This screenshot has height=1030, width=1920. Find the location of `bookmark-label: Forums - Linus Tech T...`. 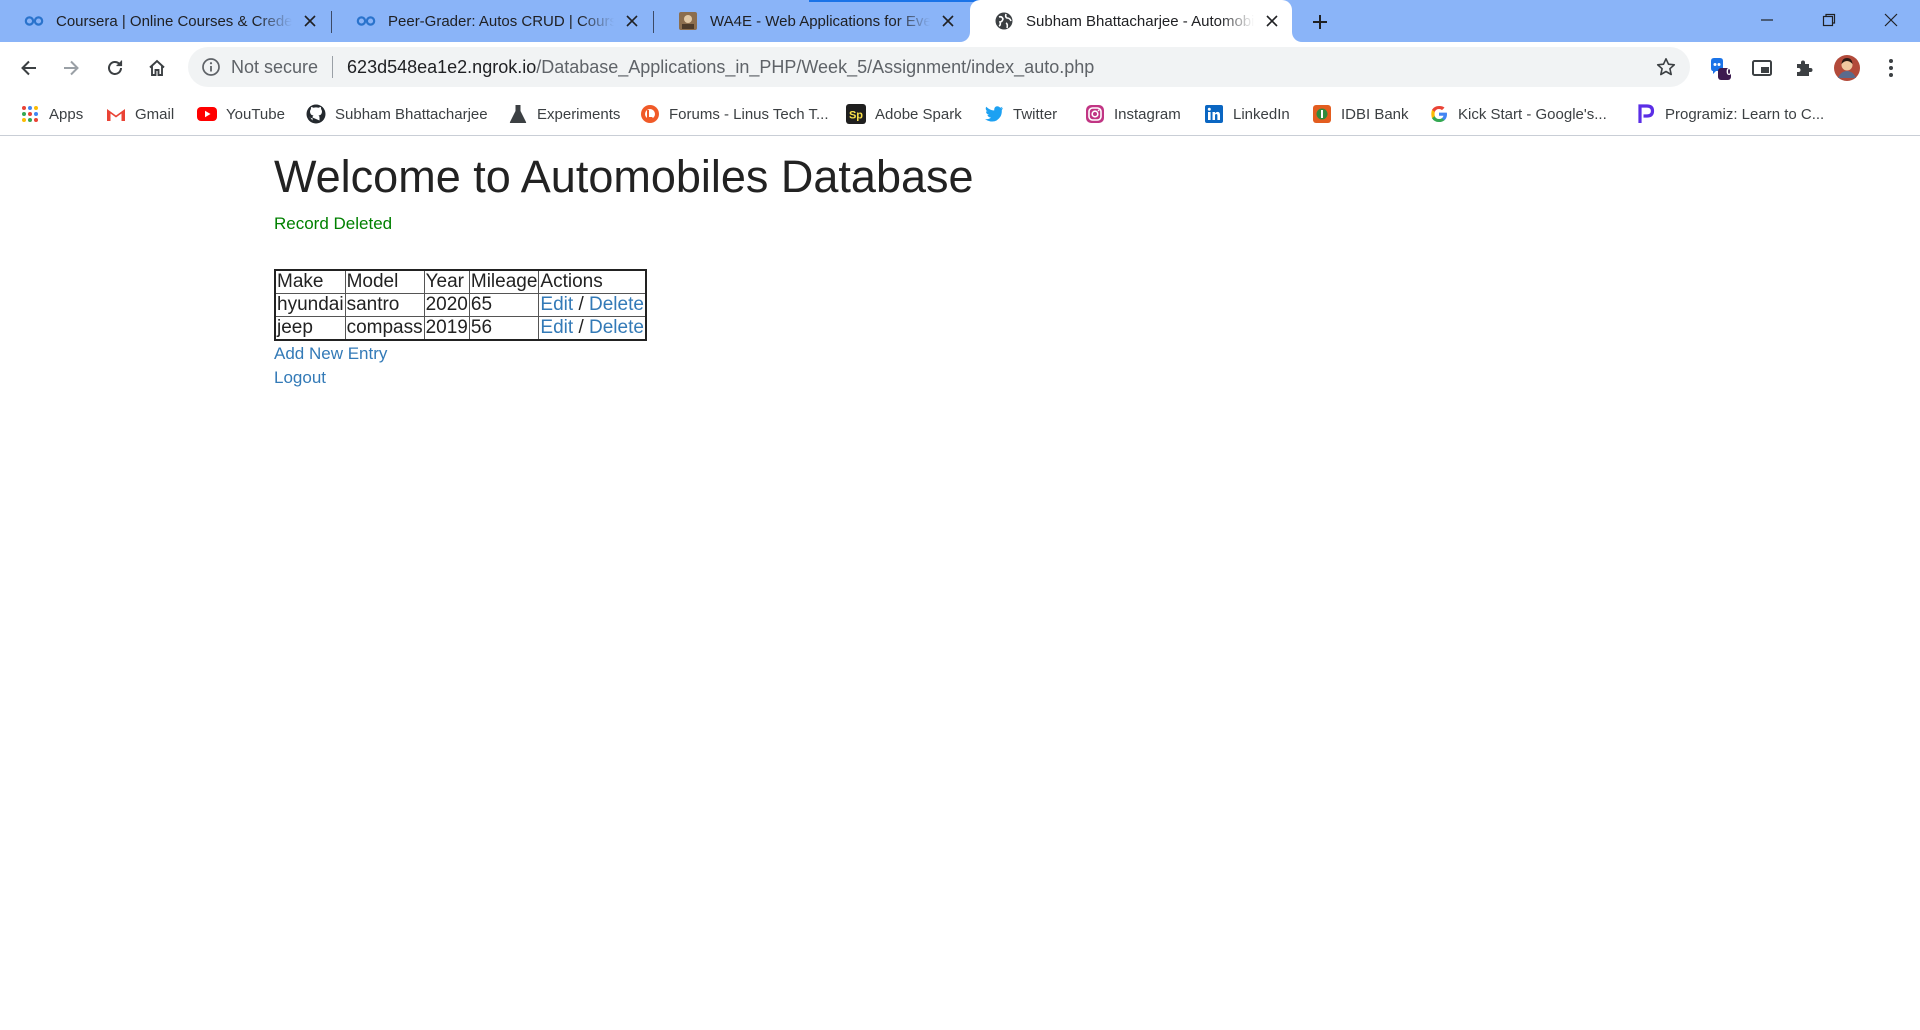

bookmark-label: Forums - Linus Tech T... is located at coordinates (749, 114).